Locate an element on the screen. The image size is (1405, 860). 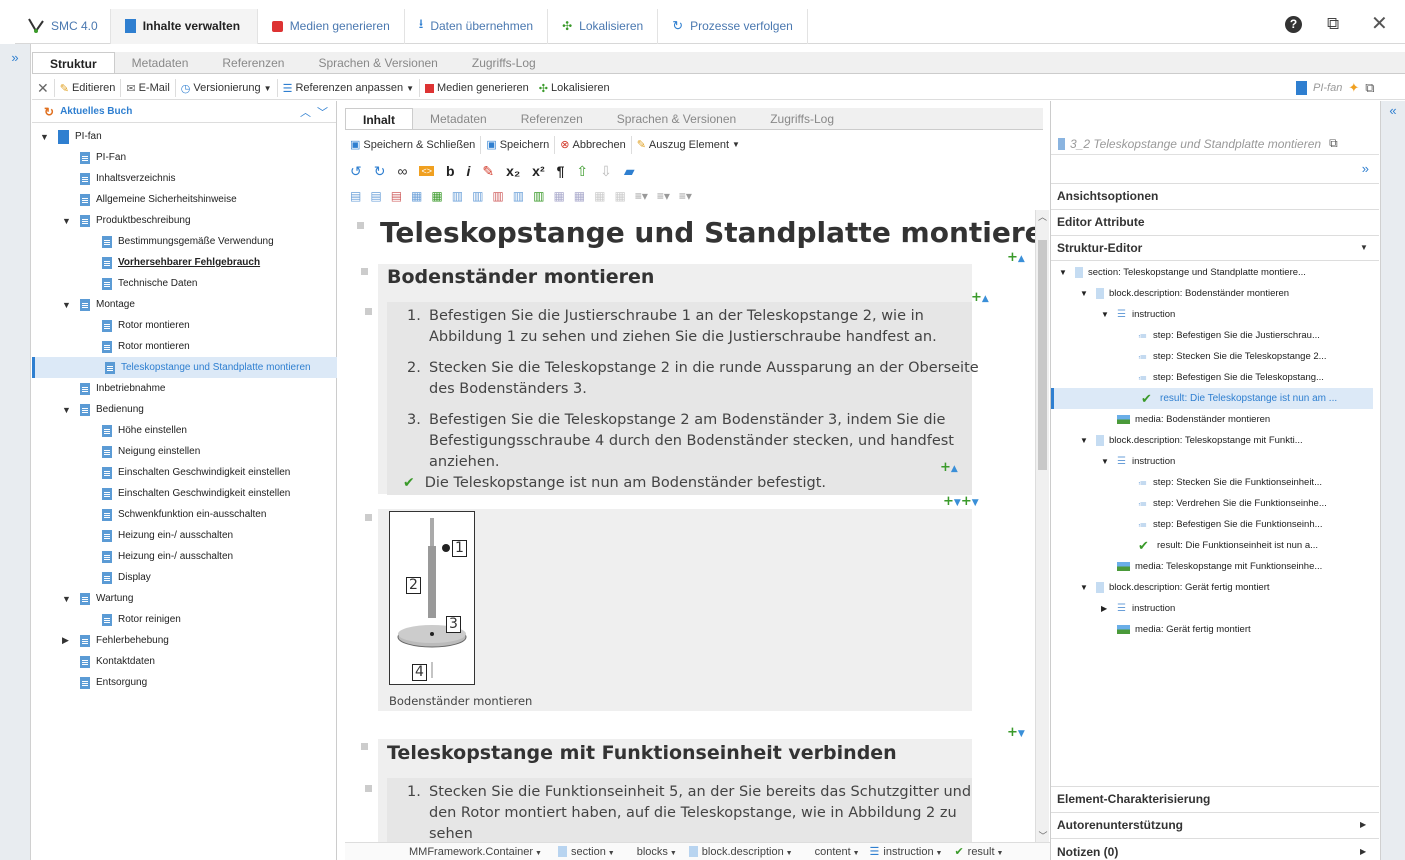
tree-item: Neigung einstellen is located at coordinates (184, 451).